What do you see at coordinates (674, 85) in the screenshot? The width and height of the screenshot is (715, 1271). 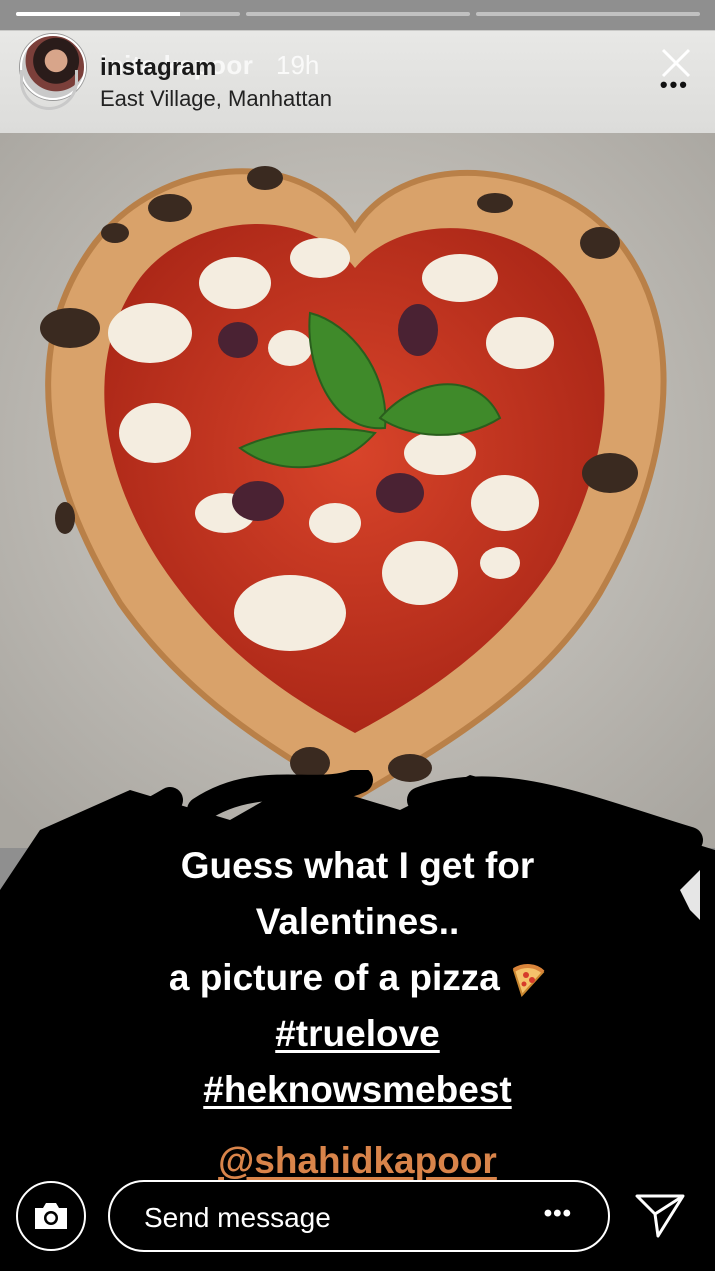 I see `more-icon: •••` at bounding box center [674, 85].